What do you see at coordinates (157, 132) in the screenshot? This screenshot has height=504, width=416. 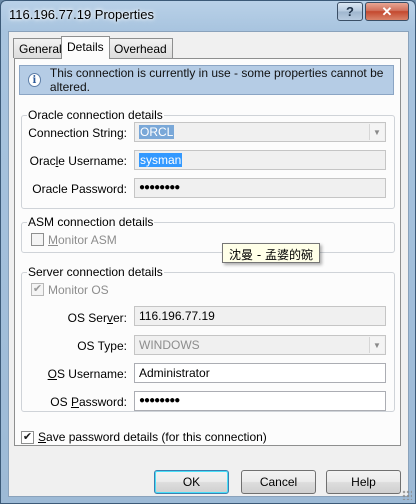 I see `connection-string-value: ORCL` at bounding box center [157, 132].